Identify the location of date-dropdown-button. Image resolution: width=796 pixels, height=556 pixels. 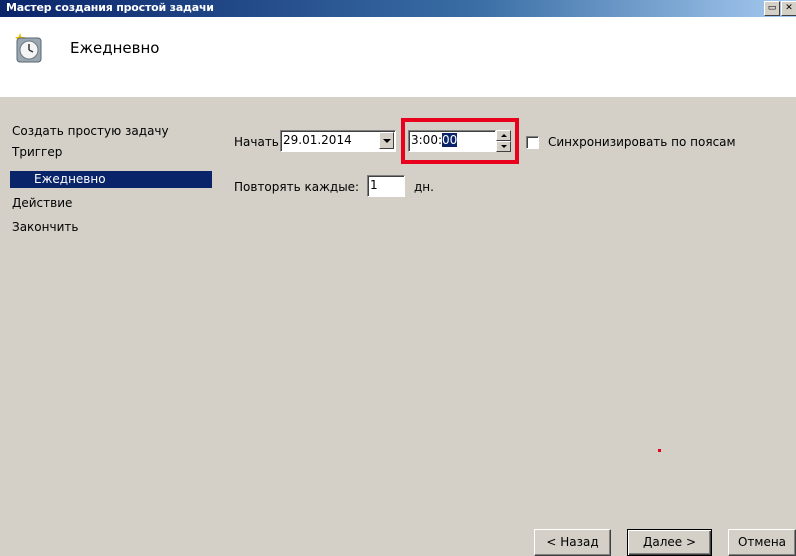
(386, 140).